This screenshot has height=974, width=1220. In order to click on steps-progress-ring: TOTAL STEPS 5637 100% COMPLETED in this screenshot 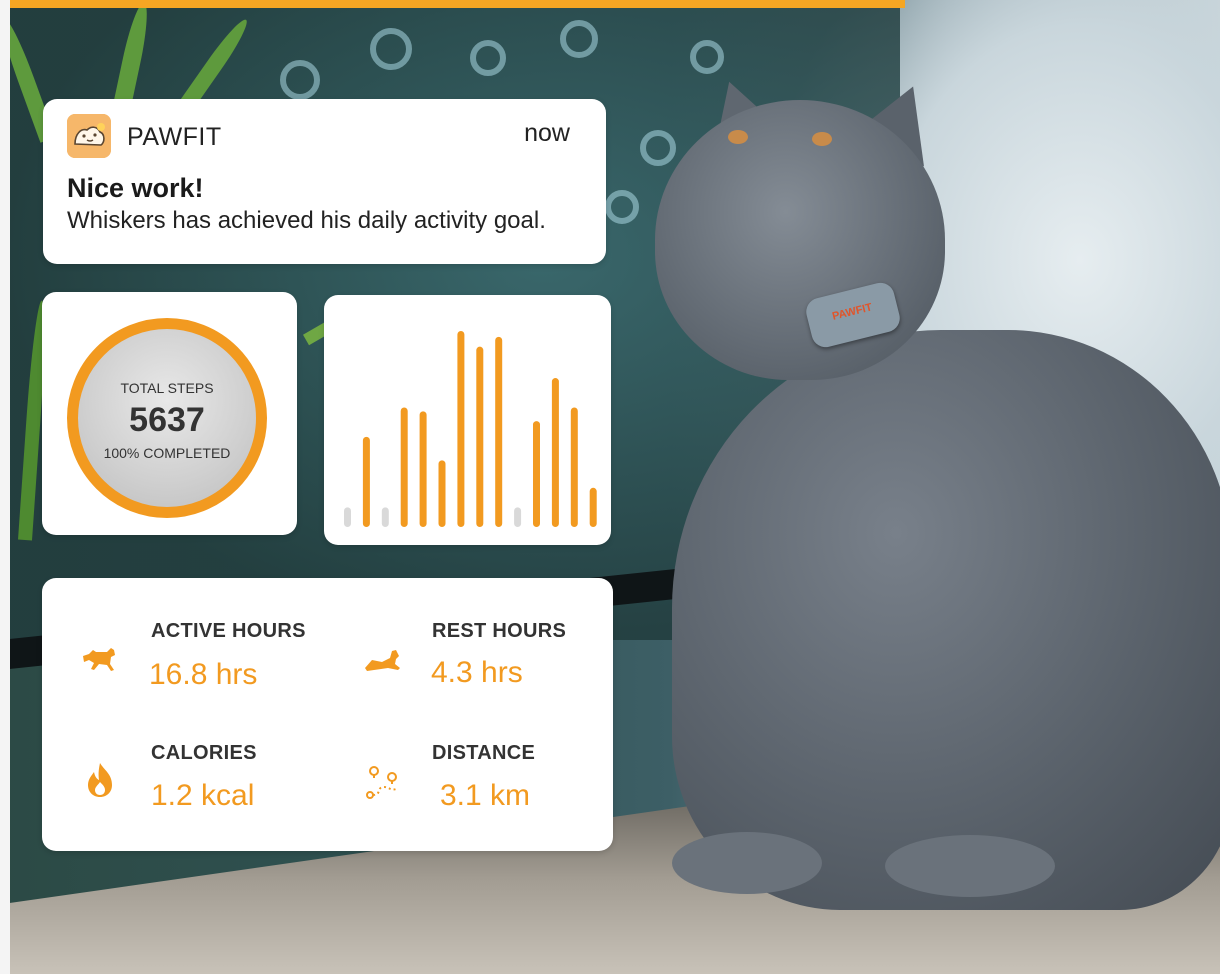, I will do `click(167, 418)`.